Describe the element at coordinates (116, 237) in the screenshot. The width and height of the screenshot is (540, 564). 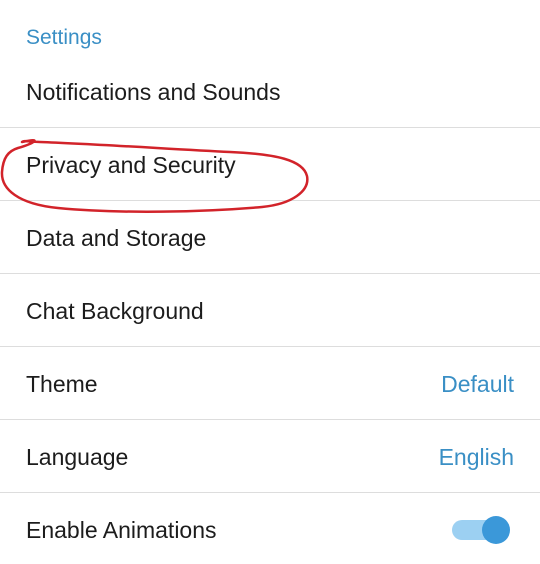
I see `settings-item-label: Data and Storage` at that location.